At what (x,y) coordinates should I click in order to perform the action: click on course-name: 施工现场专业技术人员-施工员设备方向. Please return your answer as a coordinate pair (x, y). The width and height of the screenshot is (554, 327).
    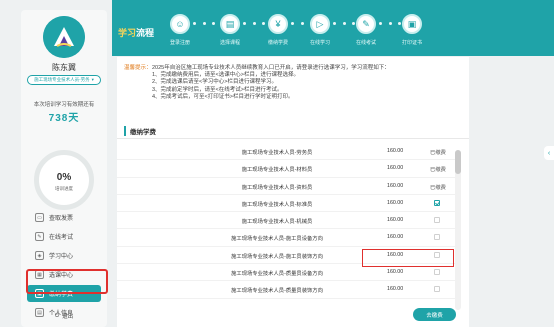
    Looking at the image, I should click on (277, 239).